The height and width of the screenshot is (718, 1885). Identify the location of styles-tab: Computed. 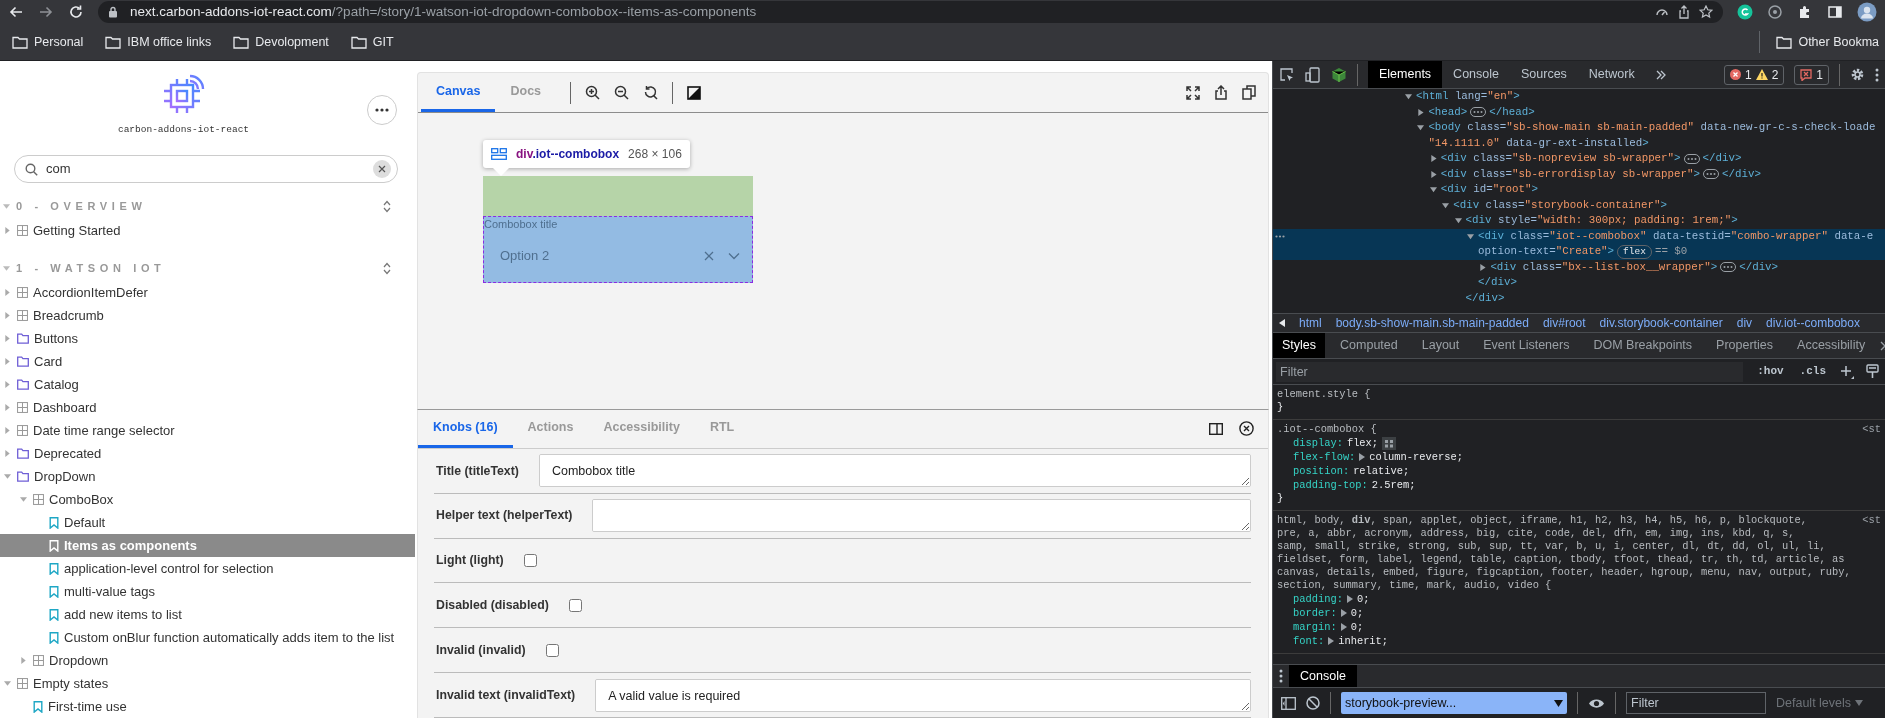
(1369, 345).